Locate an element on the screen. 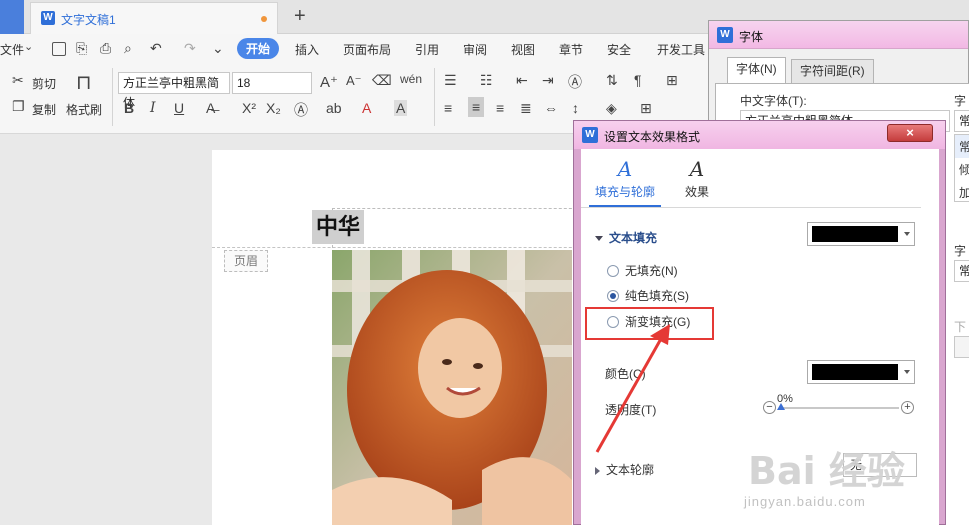 Image resolution: width=969 pixels, height=525 pixels. decrease-indent-icon: ⇤ is located at coordinates (522, 80).